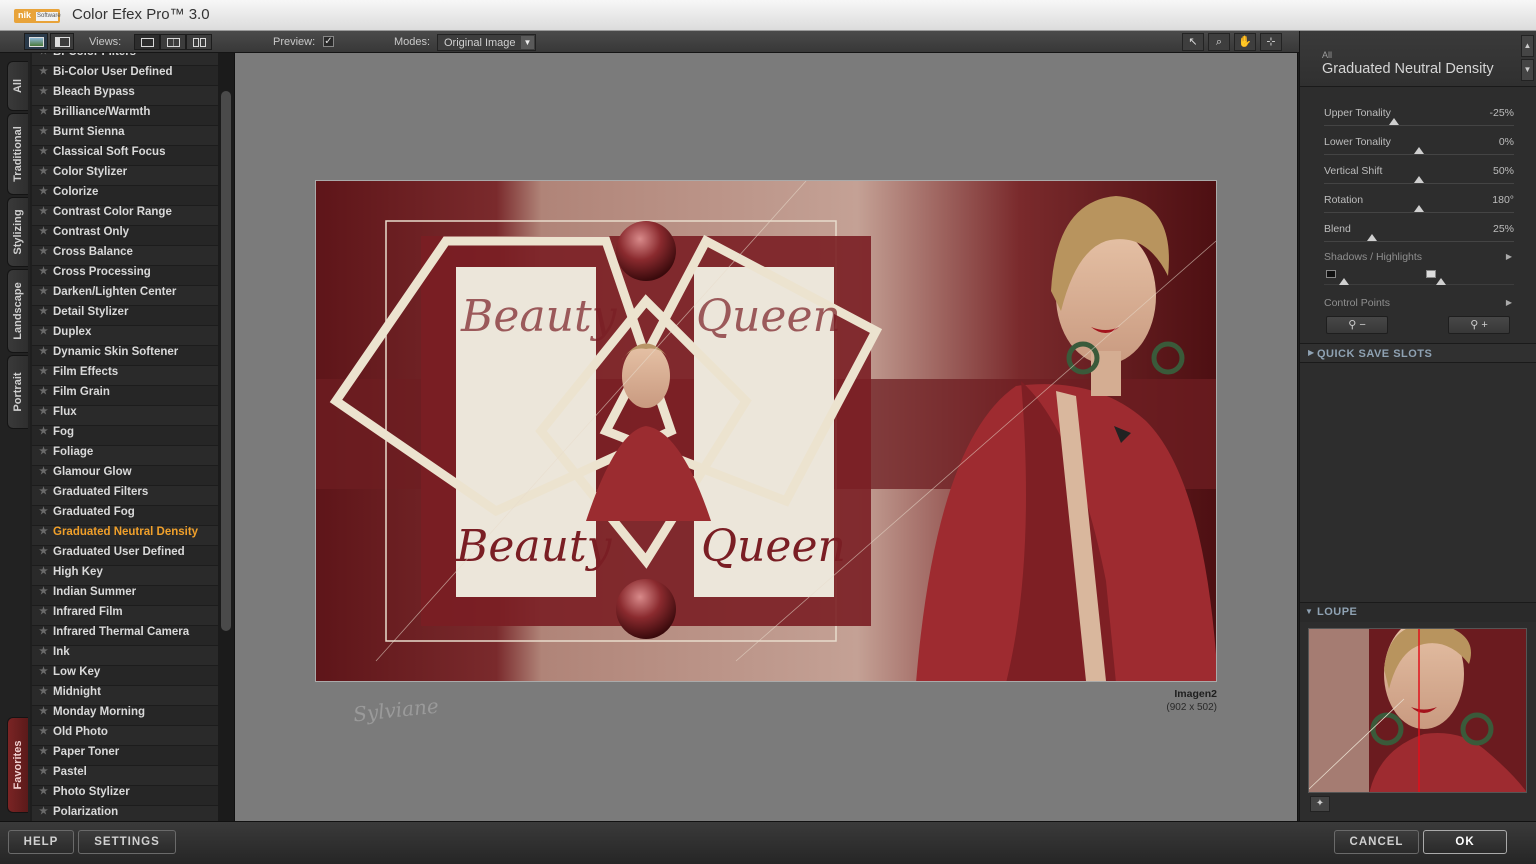  Describe the element at coordinates (125, 776) in the screenshot. I see `filter-list-item: ★ Pastel` at that location.